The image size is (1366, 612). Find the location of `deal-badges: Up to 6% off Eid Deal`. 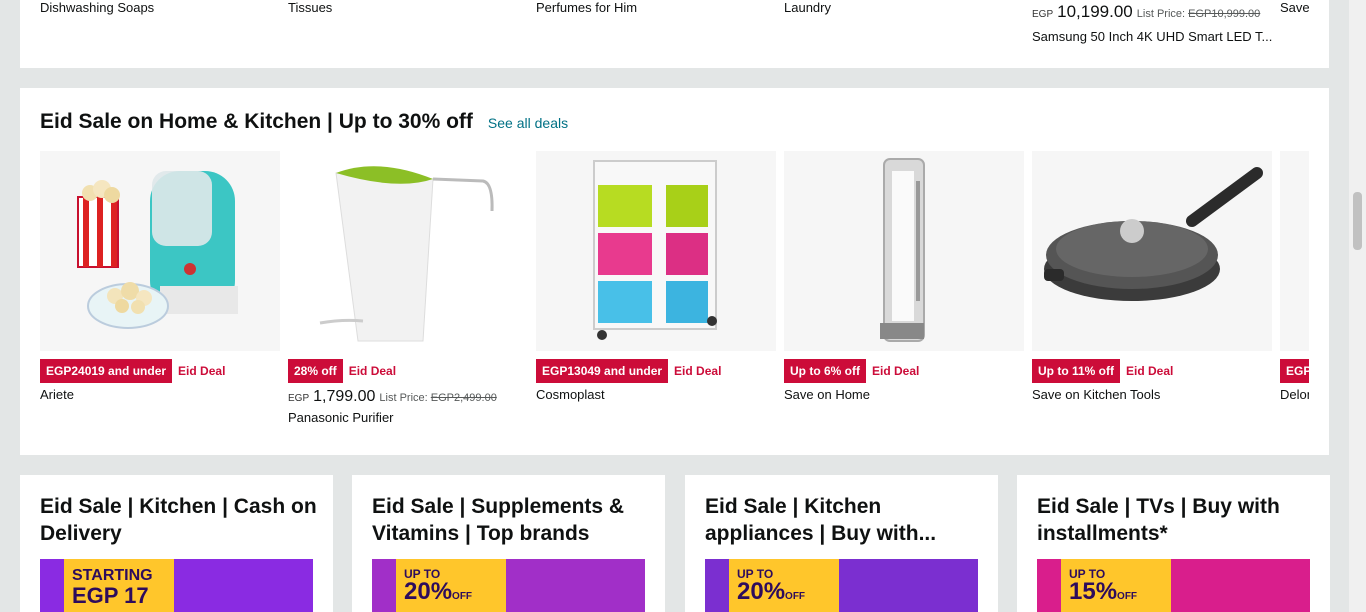

deal-badges: Up to 6% off Eid Deal is located at coordinates (904, 371).